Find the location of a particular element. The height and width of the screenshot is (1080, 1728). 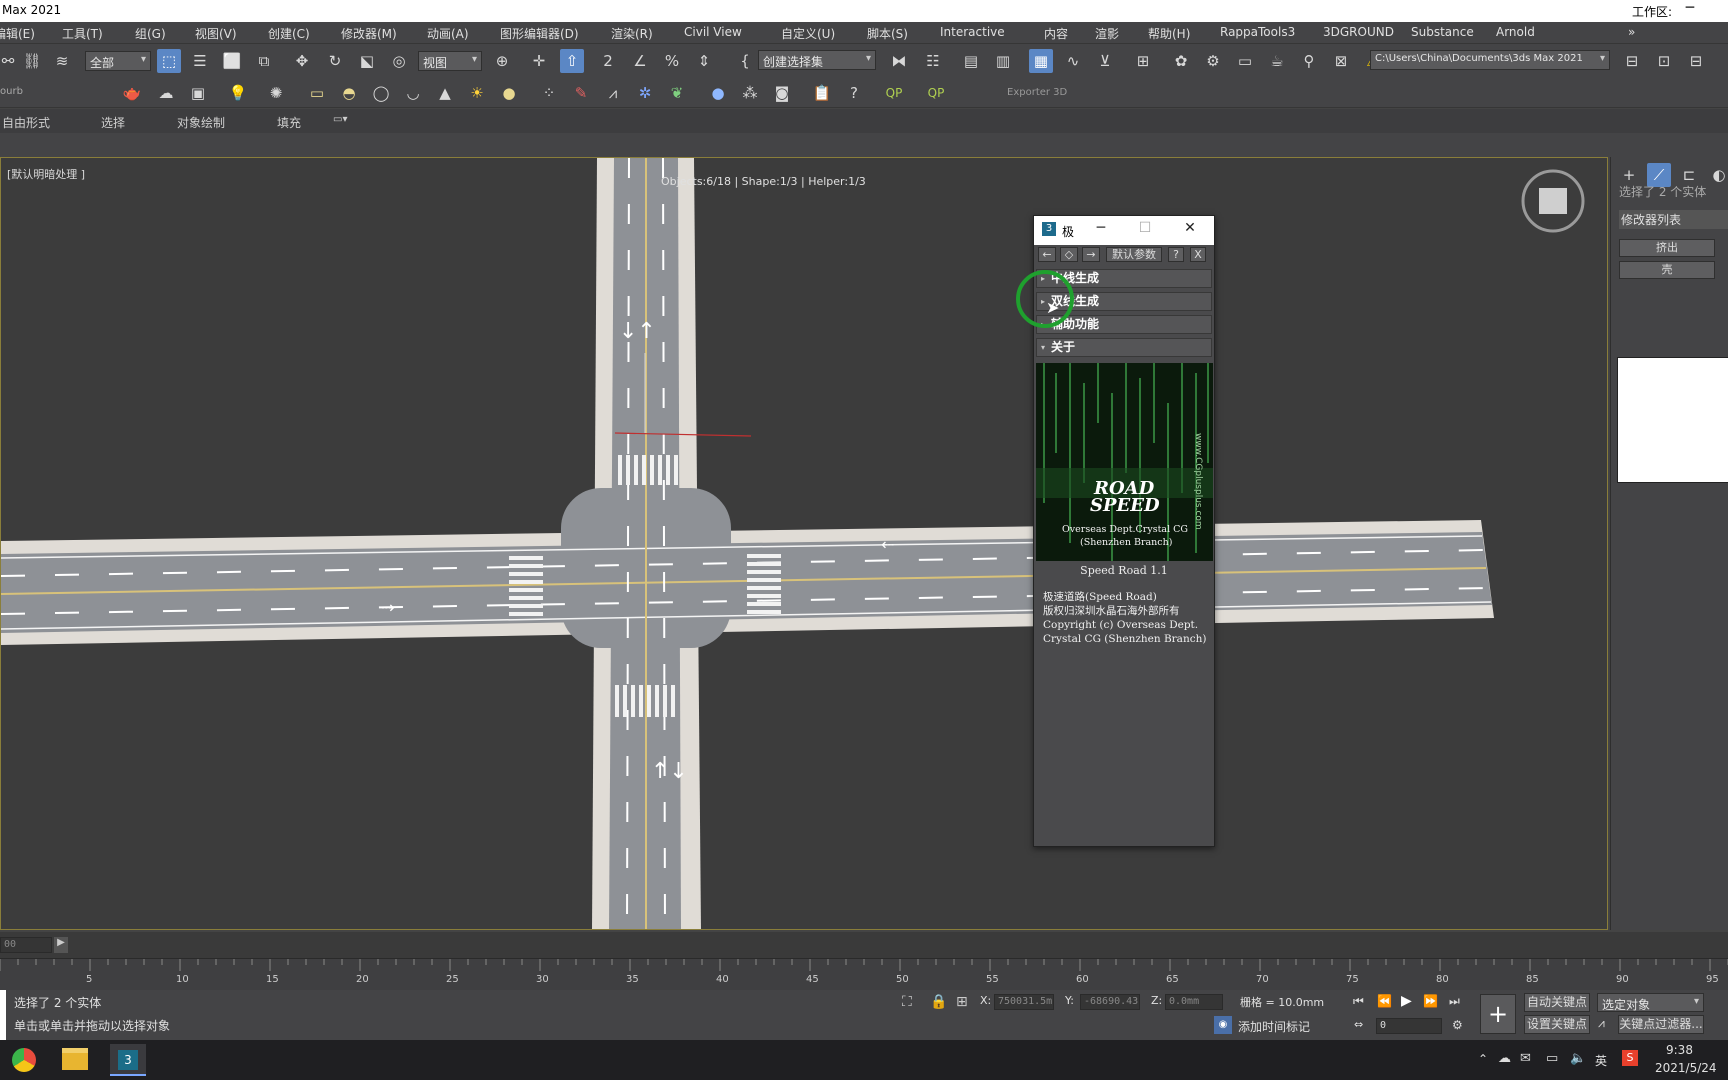

link-icon: ⚯ is located at coordinates (10, 61).